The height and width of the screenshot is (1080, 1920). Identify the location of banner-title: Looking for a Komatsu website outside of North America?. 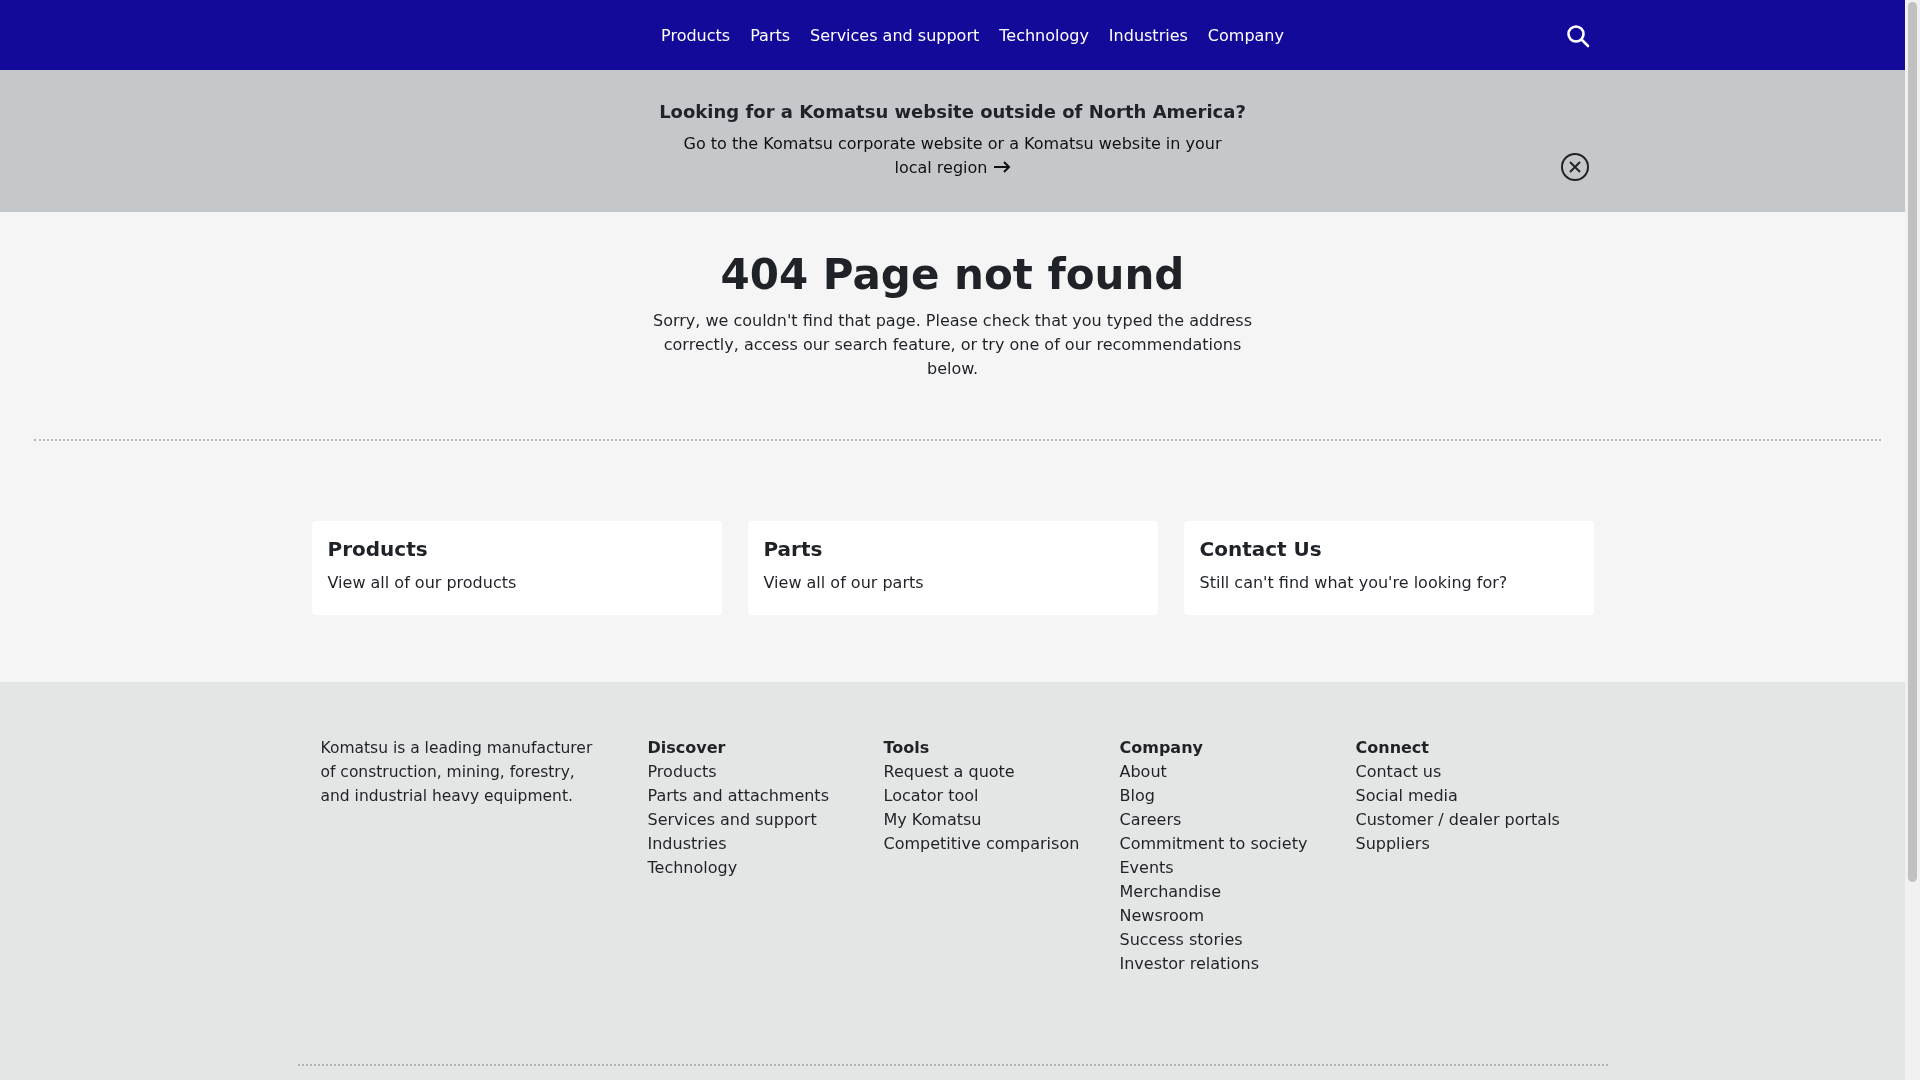
(952, 111).